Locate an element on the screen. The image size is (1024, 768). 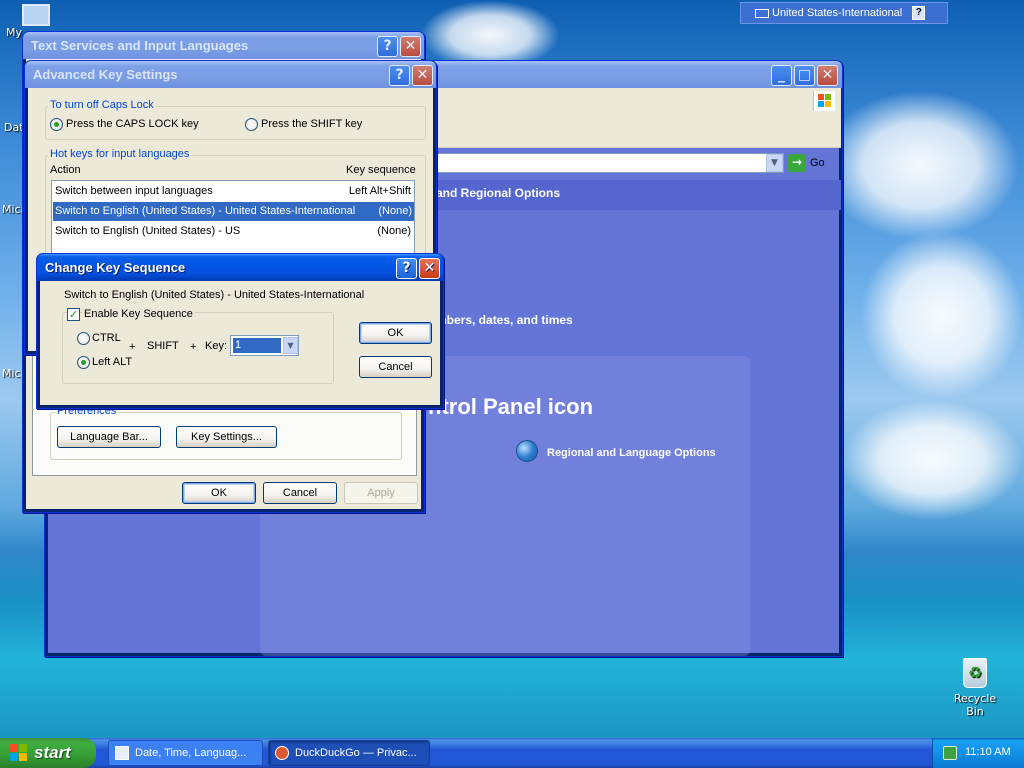
computer-icon is located at coordinates (36, 15).